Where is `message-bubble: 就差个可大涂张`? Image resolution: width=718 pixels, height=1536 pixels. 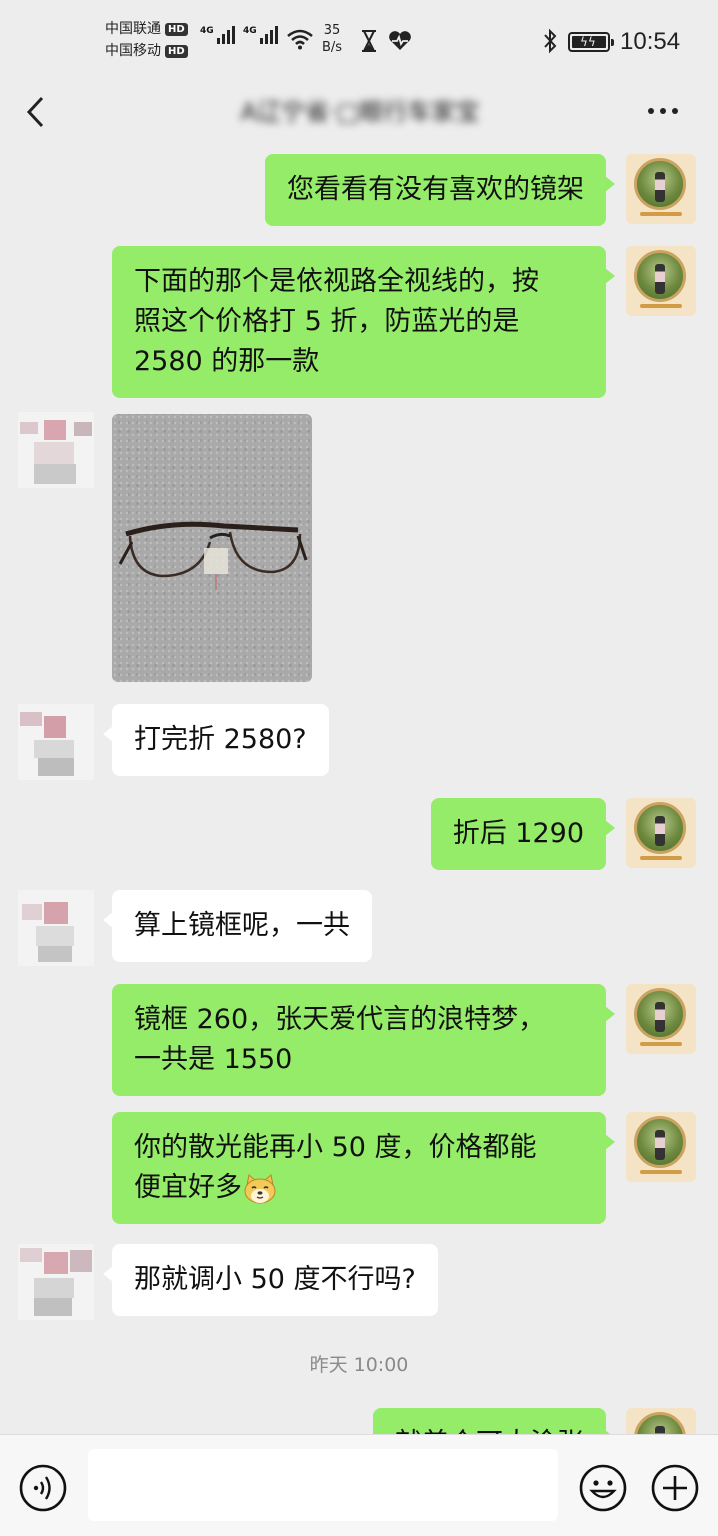
message-bubble: 就差个可大涂张 is located at coordinates (494, 1421).